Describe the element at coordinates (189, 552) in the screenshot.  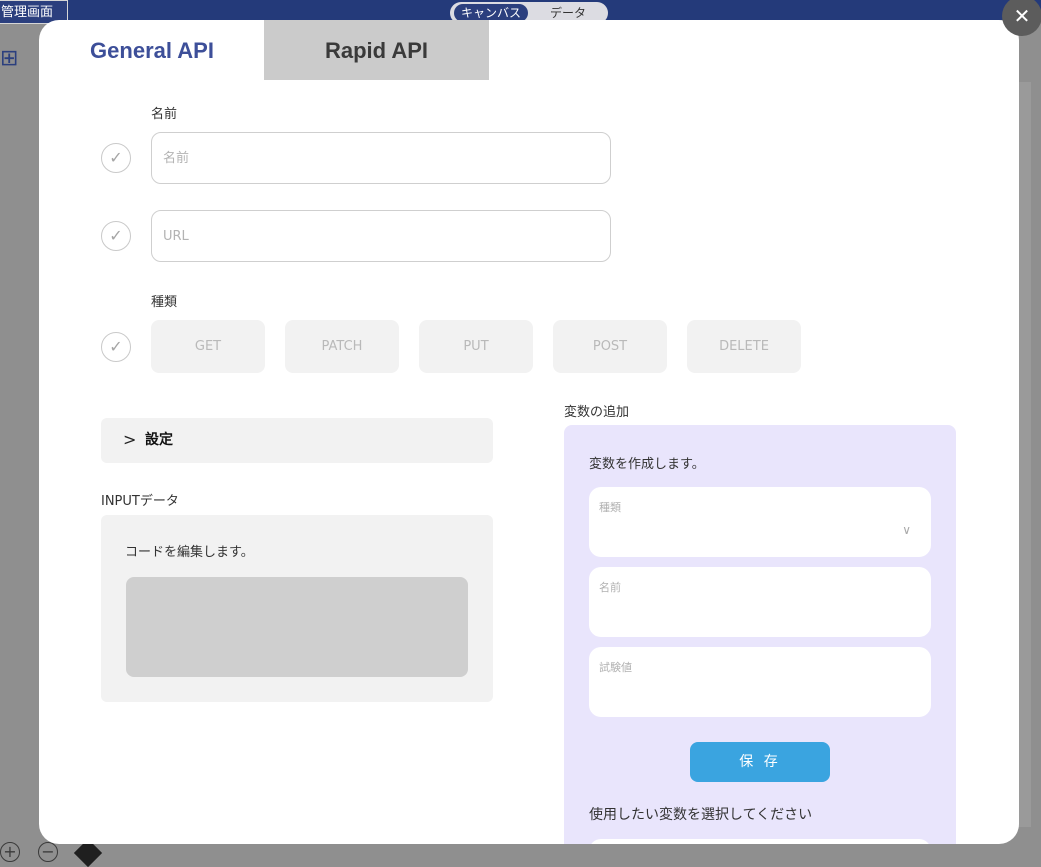
I see `code-edit-hint: コードを編集します。` at that location.